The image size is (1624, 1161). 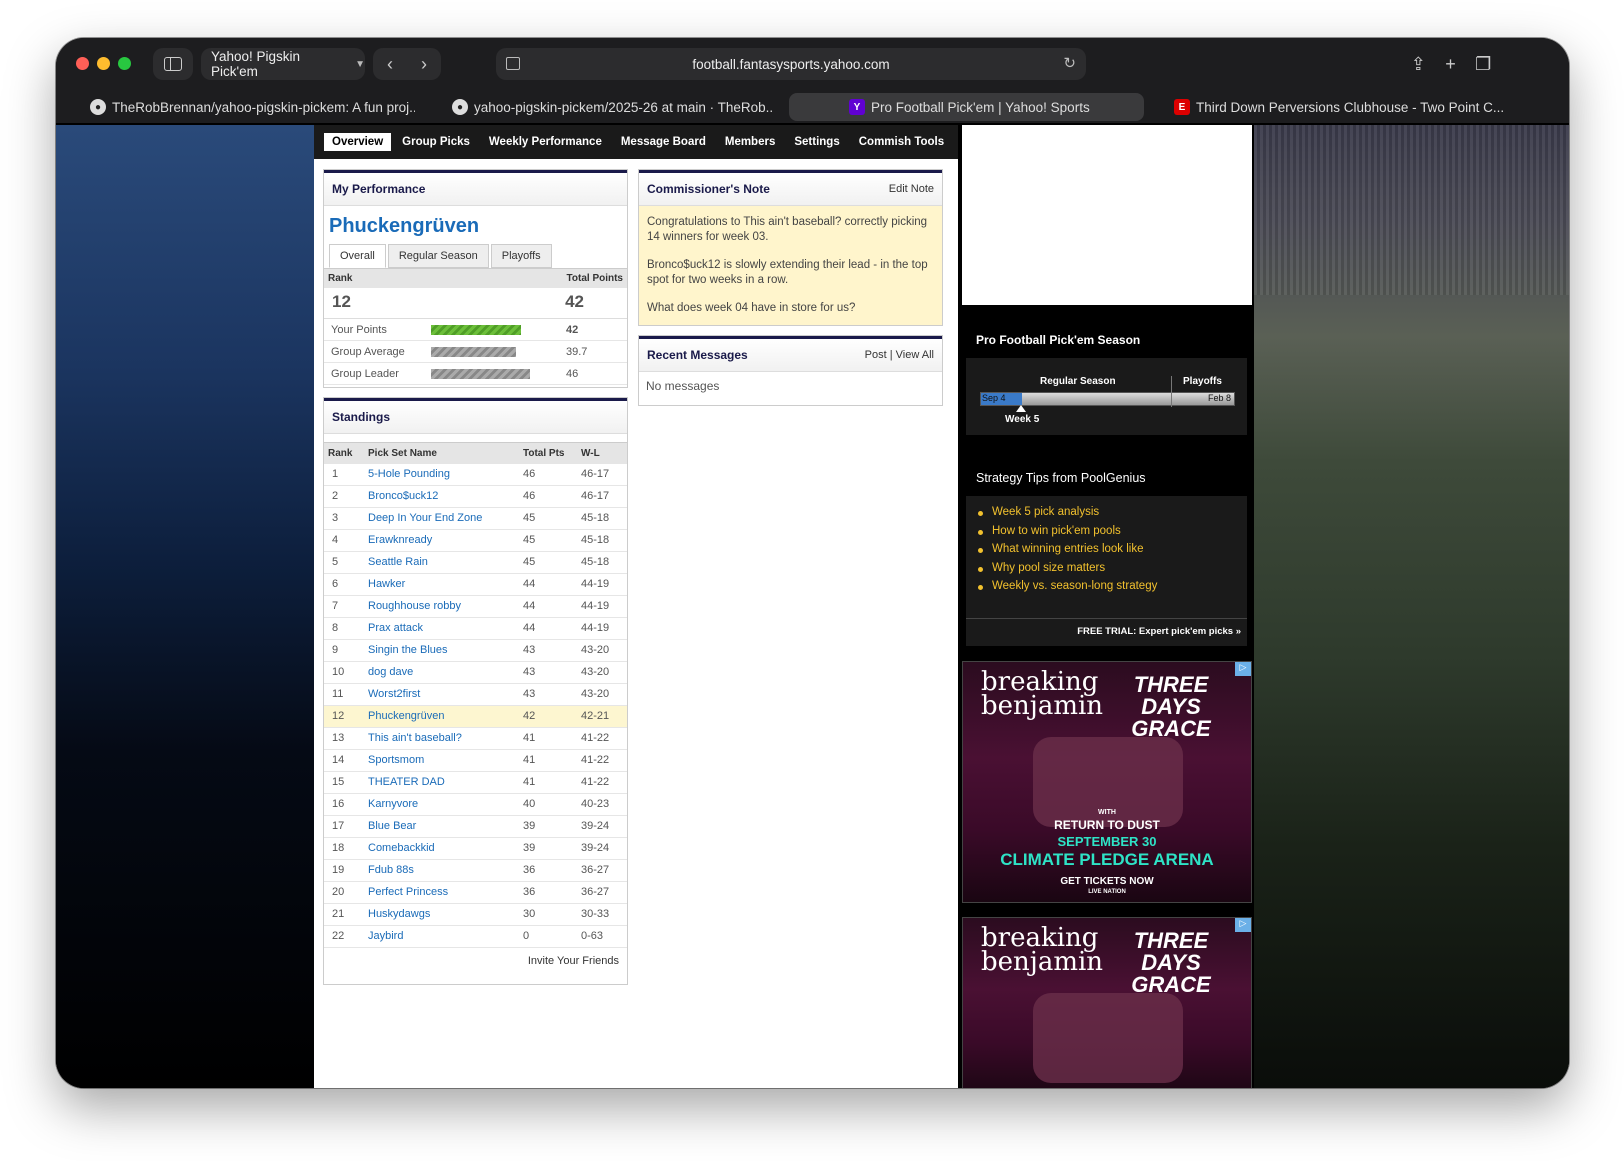 I want to click on standings-rank-cell: 15, so click(x=344, y=782).